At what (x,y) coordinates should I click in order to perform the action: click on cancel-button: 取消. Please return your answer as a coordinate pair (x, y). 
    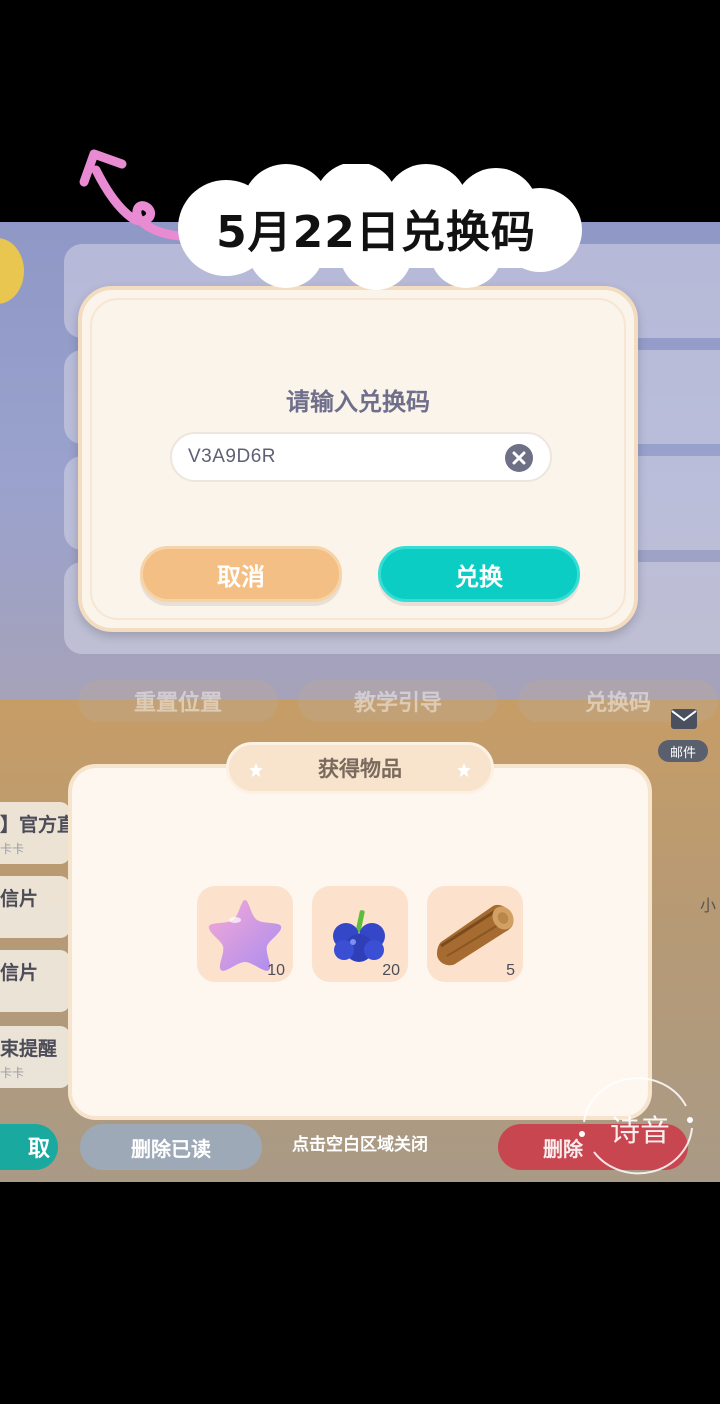
    Looking at the image, I should click on (241, 574).